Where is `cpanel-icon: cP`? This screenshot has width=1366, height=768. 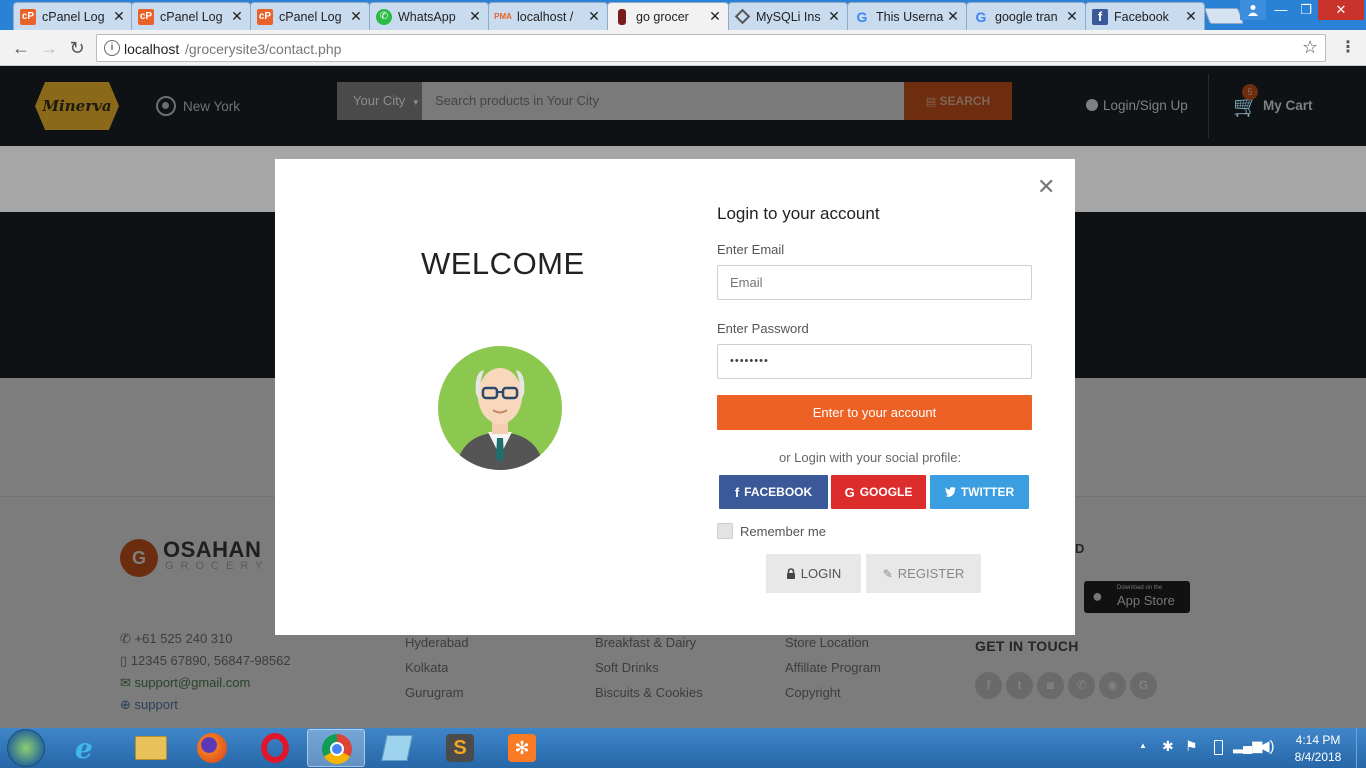 cpanel-icon: cP is located at coordinates (146, 16).